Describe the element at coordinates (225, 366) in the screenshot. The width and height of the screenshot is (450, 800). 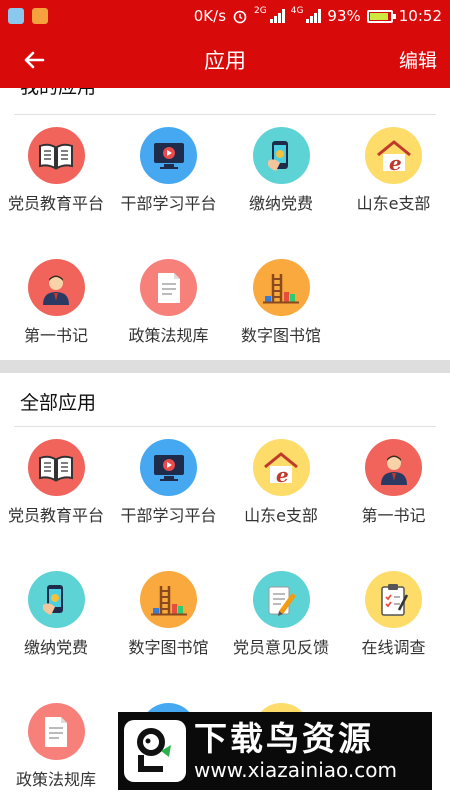
I see `section-separator` at that location.